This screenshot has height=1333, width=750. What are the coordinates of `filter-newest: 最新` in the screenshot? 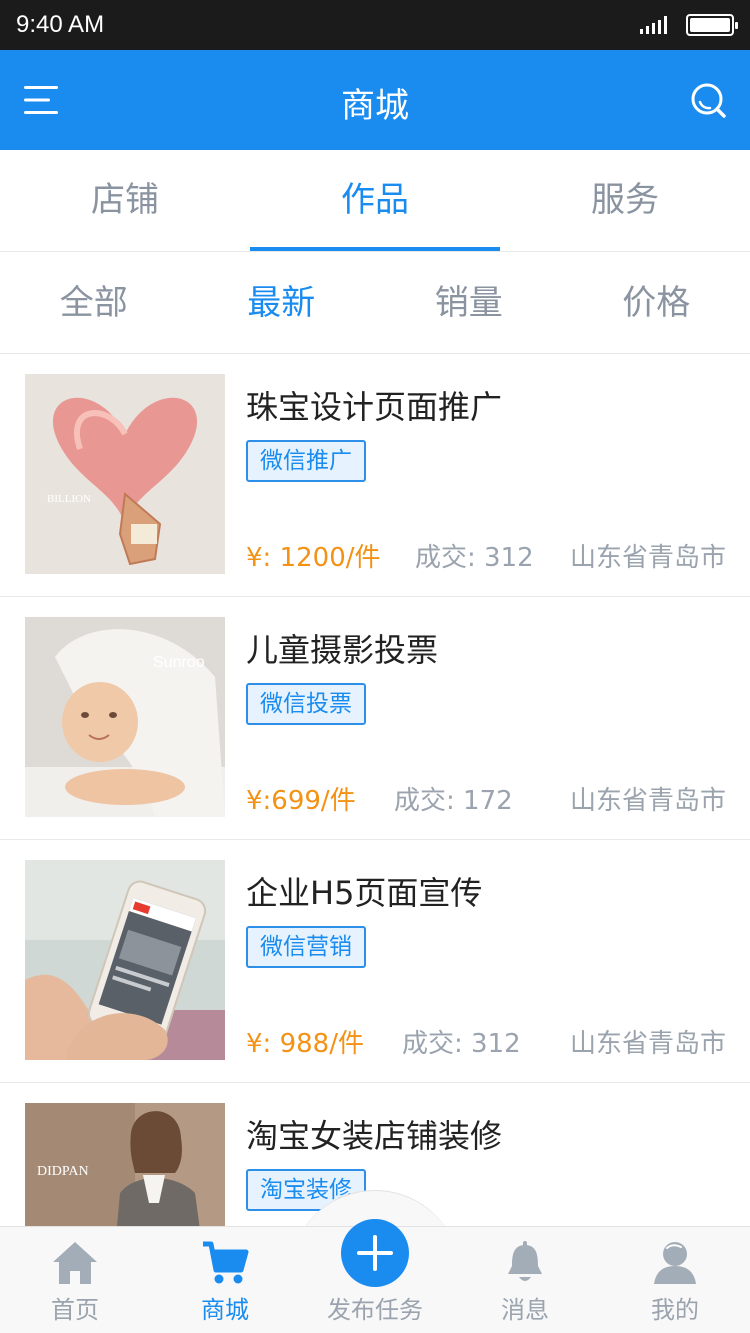 It's located at (282, 302).